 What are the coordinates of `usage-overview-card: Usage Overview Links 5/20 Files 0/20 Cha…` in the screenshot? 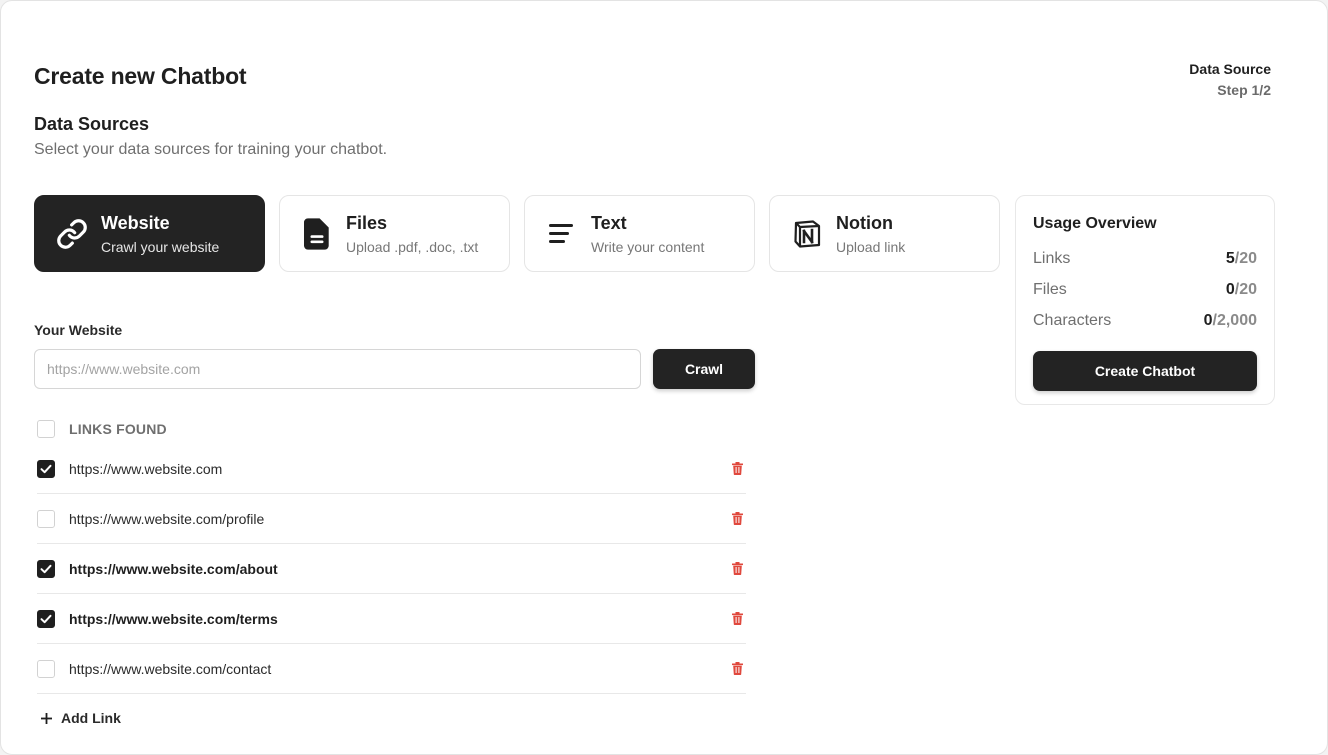 It's located at (1145, 300).